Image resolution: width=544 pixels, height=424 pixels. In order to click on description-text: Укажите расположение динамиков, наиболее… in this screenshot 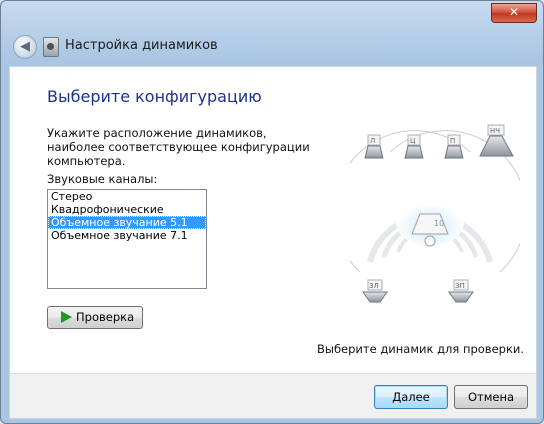, I will do `click(178, 147)`.